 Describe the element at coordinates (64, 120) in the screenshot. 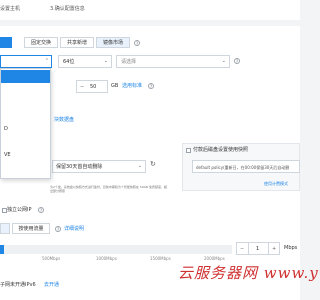

I see `add-data-disk-link: 块数据盘` at that location.